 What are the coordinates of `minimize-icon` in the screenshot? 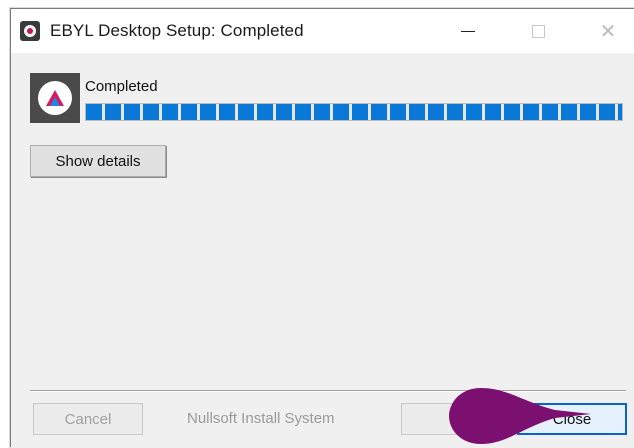 It's located at (468, 31).